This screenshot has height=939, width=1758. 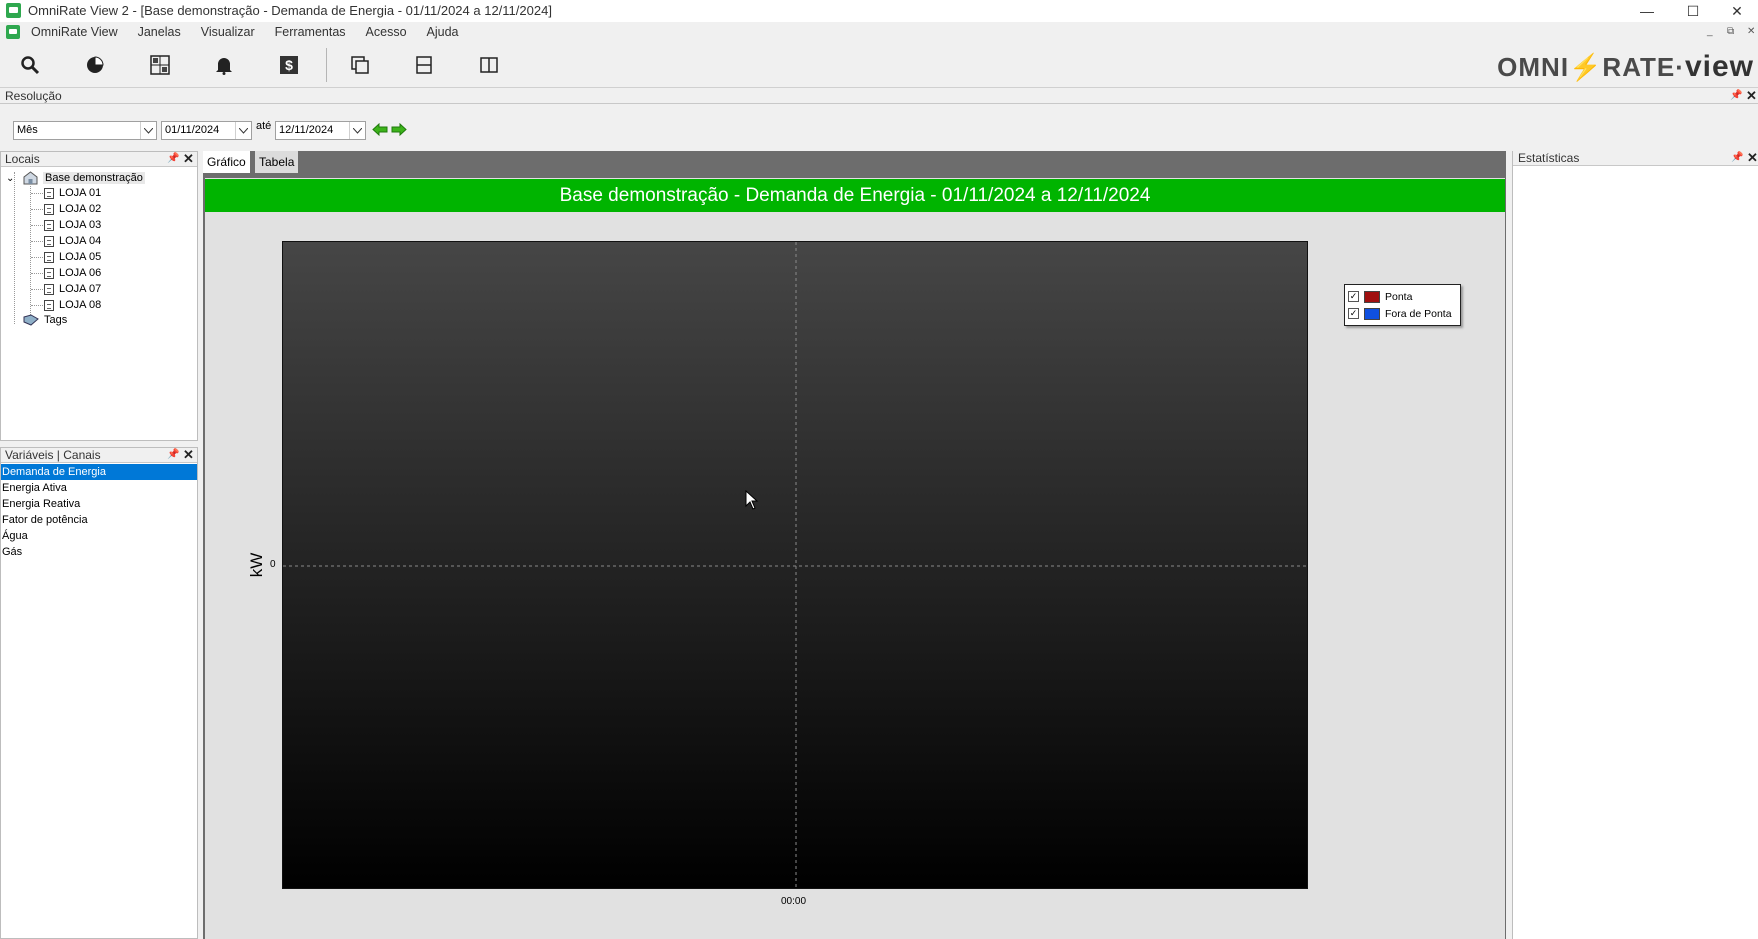 What do you see at coordinates (226, 162) in the screenshot?
I see `tab-grafico: Gráfico` at bounding box center [226, 162].